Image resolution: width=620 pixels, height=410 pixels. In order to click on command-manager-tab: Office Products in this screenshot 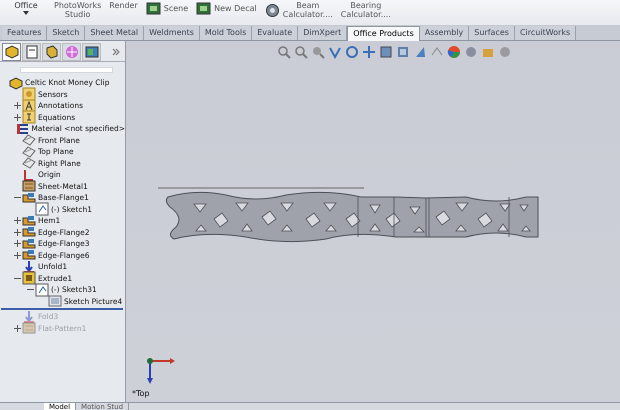, I will do `click(383, 33)`.